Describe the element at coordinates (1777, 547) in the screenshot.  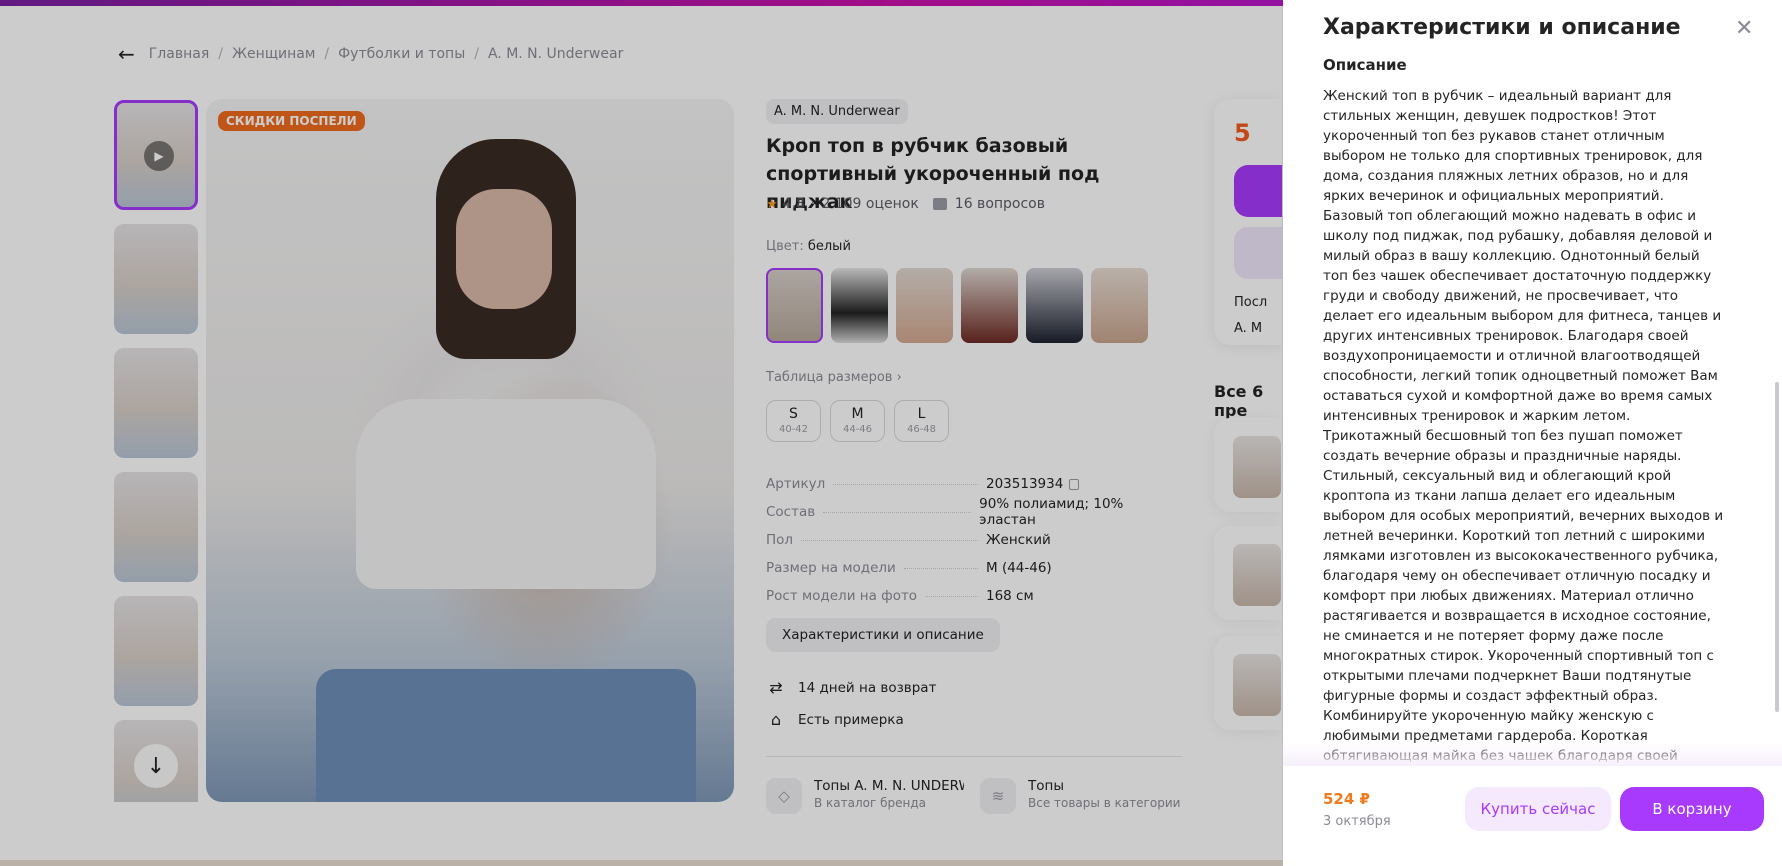
I see `scrollbar` at that location.